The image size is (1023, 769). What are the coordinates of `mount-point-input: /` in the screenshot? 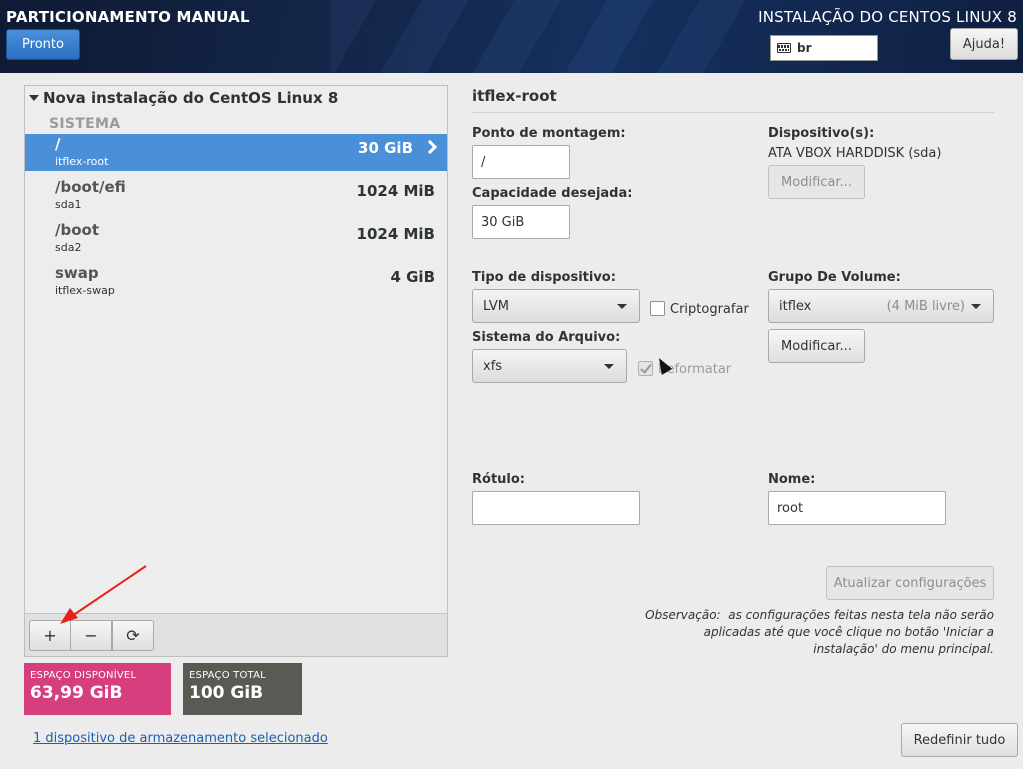 It's located at (521, 162).